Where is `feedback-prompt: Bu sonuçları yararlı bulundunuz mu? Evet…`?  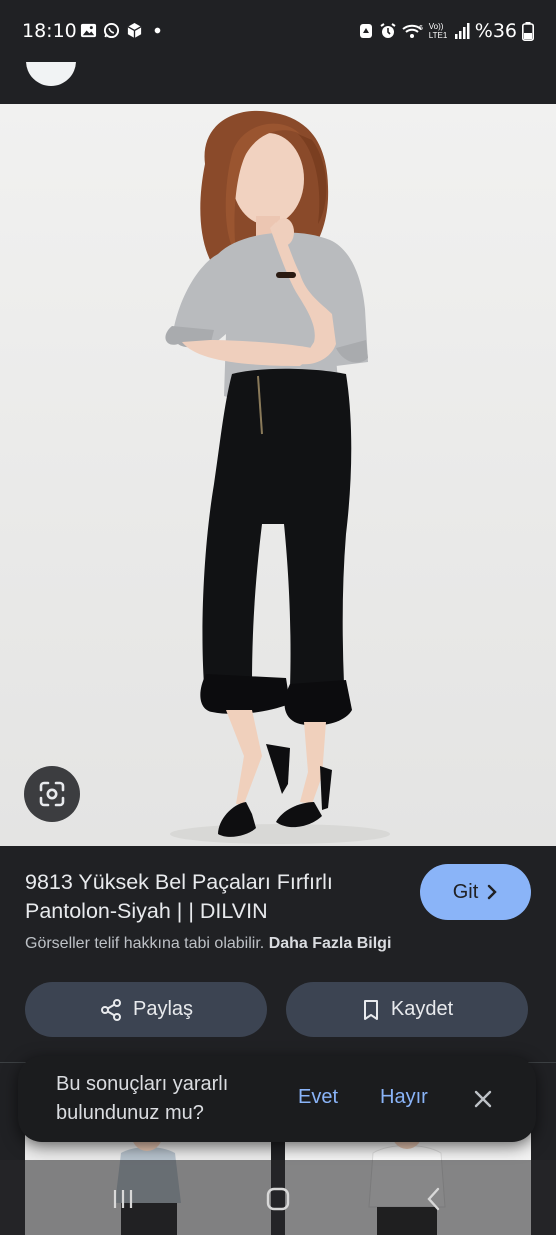 feedback-prompt: Bu sonuçları yararlı bulundunuz mu? Evet… is located at coordinates (277, 1099).